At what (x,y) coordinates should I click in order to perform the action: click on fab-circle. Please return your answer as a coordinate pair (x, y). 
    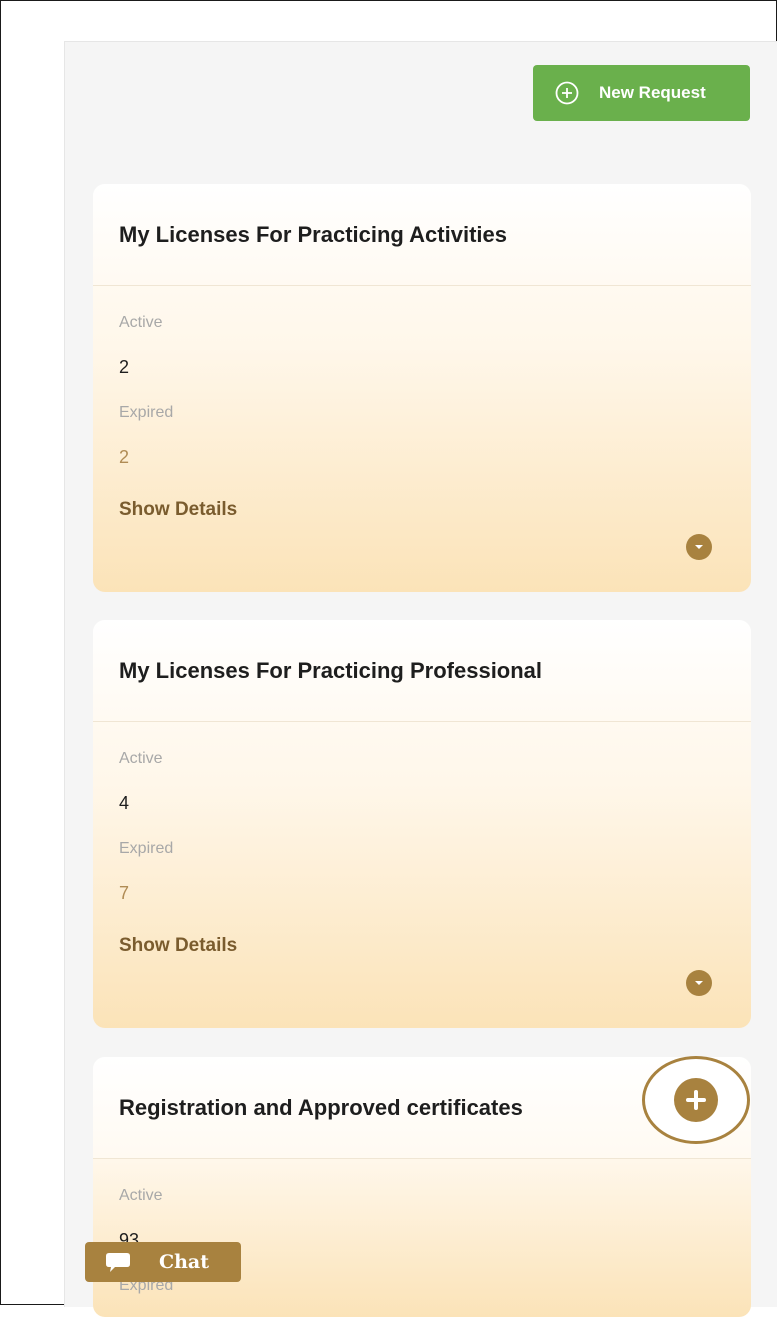
    Looking at the image, I should click on (696, 1100).